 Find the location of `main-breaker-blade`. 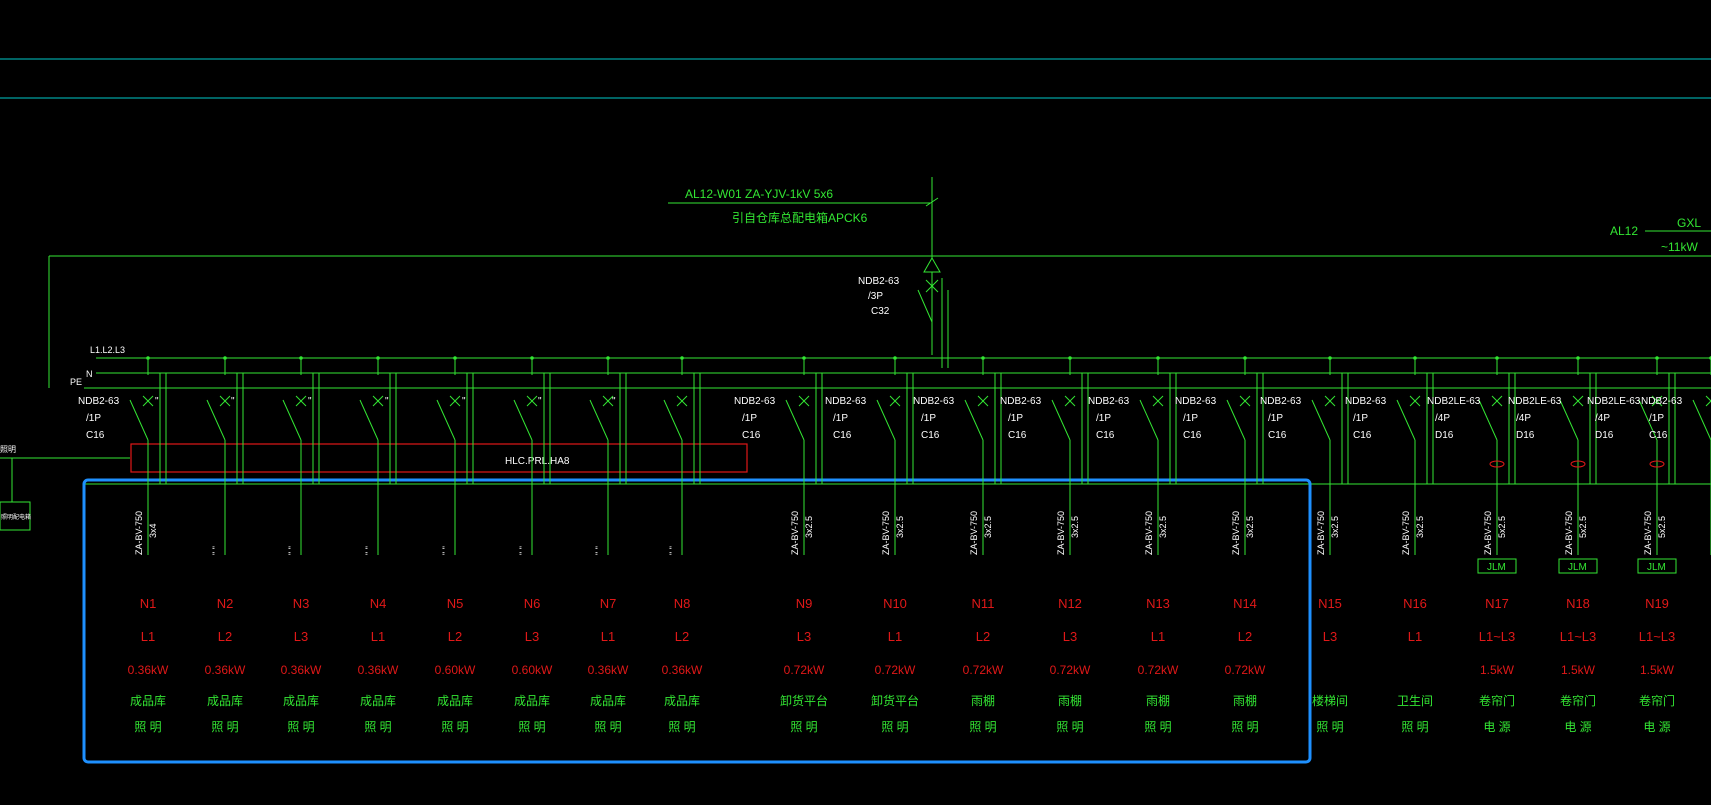

main-breaker-blade is located at coordinates (925, 306).